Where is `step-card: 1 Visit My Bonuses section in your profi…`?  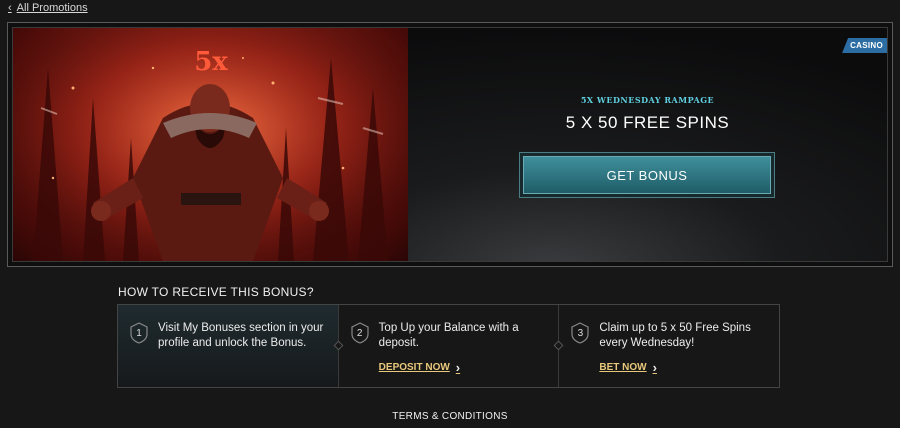 step-card: 1 Visit My Bonuses section in your profi… is located at coordinates (231, 346).